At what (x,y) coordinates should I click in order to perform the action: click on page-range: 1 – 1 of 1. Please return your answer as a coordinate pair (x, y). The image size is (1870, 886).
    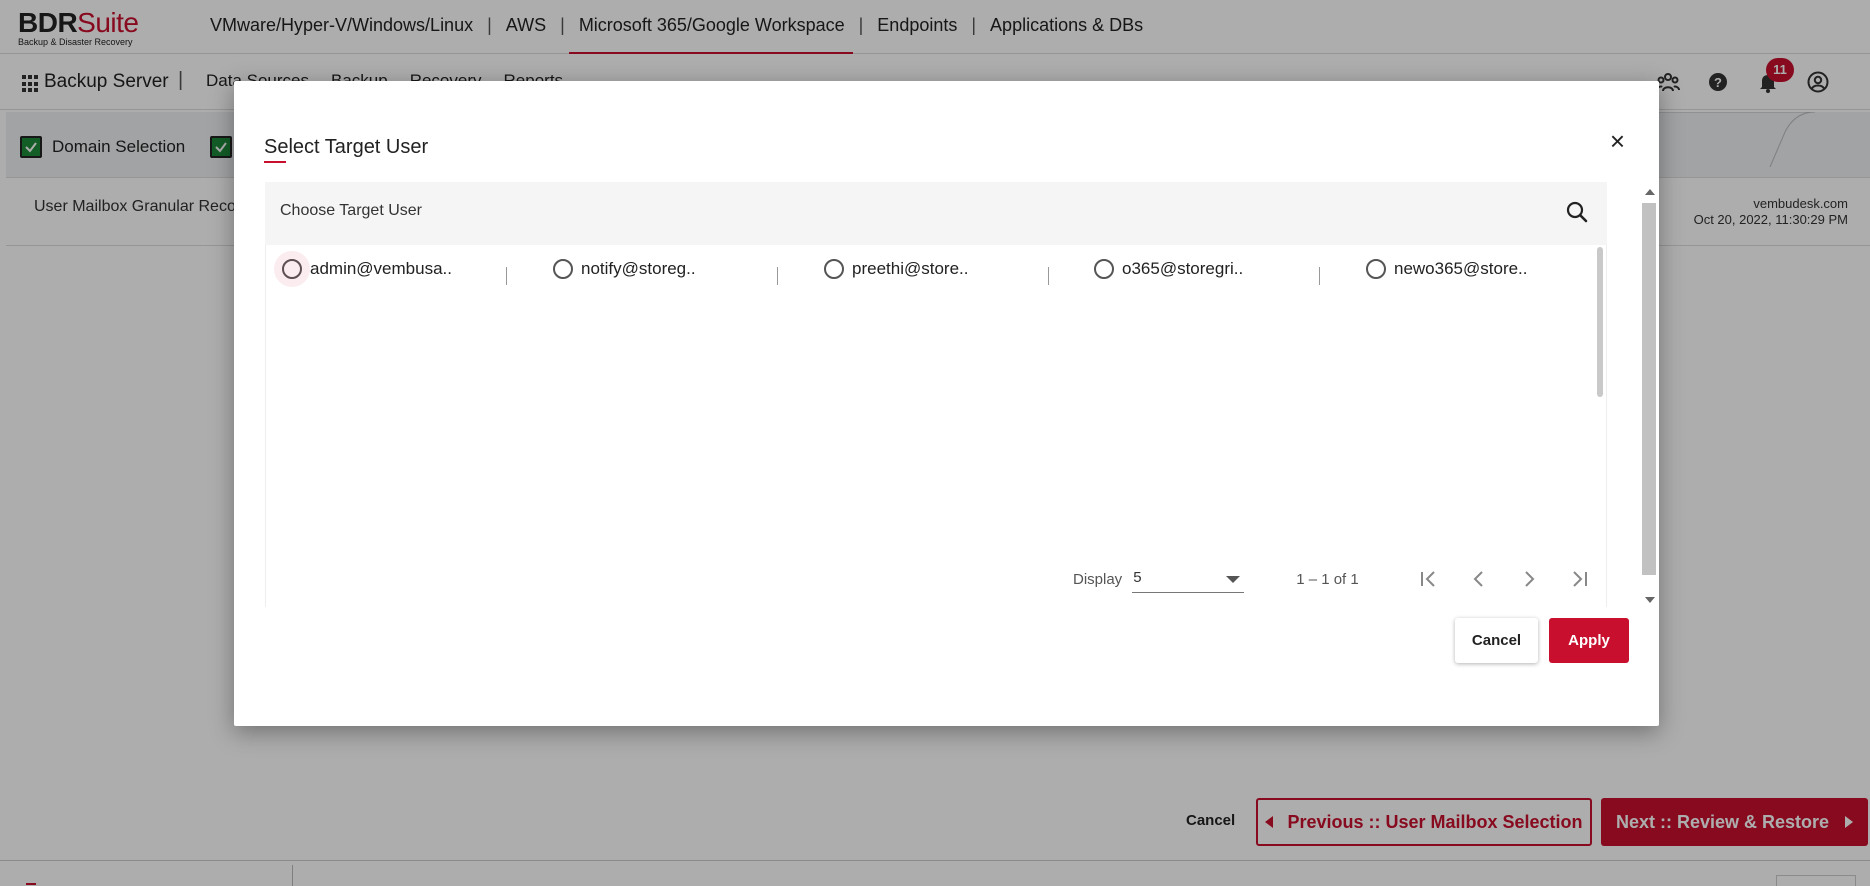
    Looking at the image, I should click on (1327, 579).